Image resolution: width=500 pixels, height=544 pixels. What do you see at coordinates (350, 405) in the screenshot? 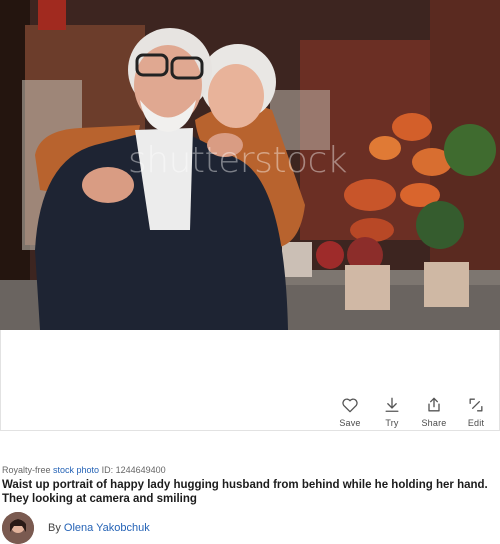
I see `heart-icon` at bounding box center [350, 405].